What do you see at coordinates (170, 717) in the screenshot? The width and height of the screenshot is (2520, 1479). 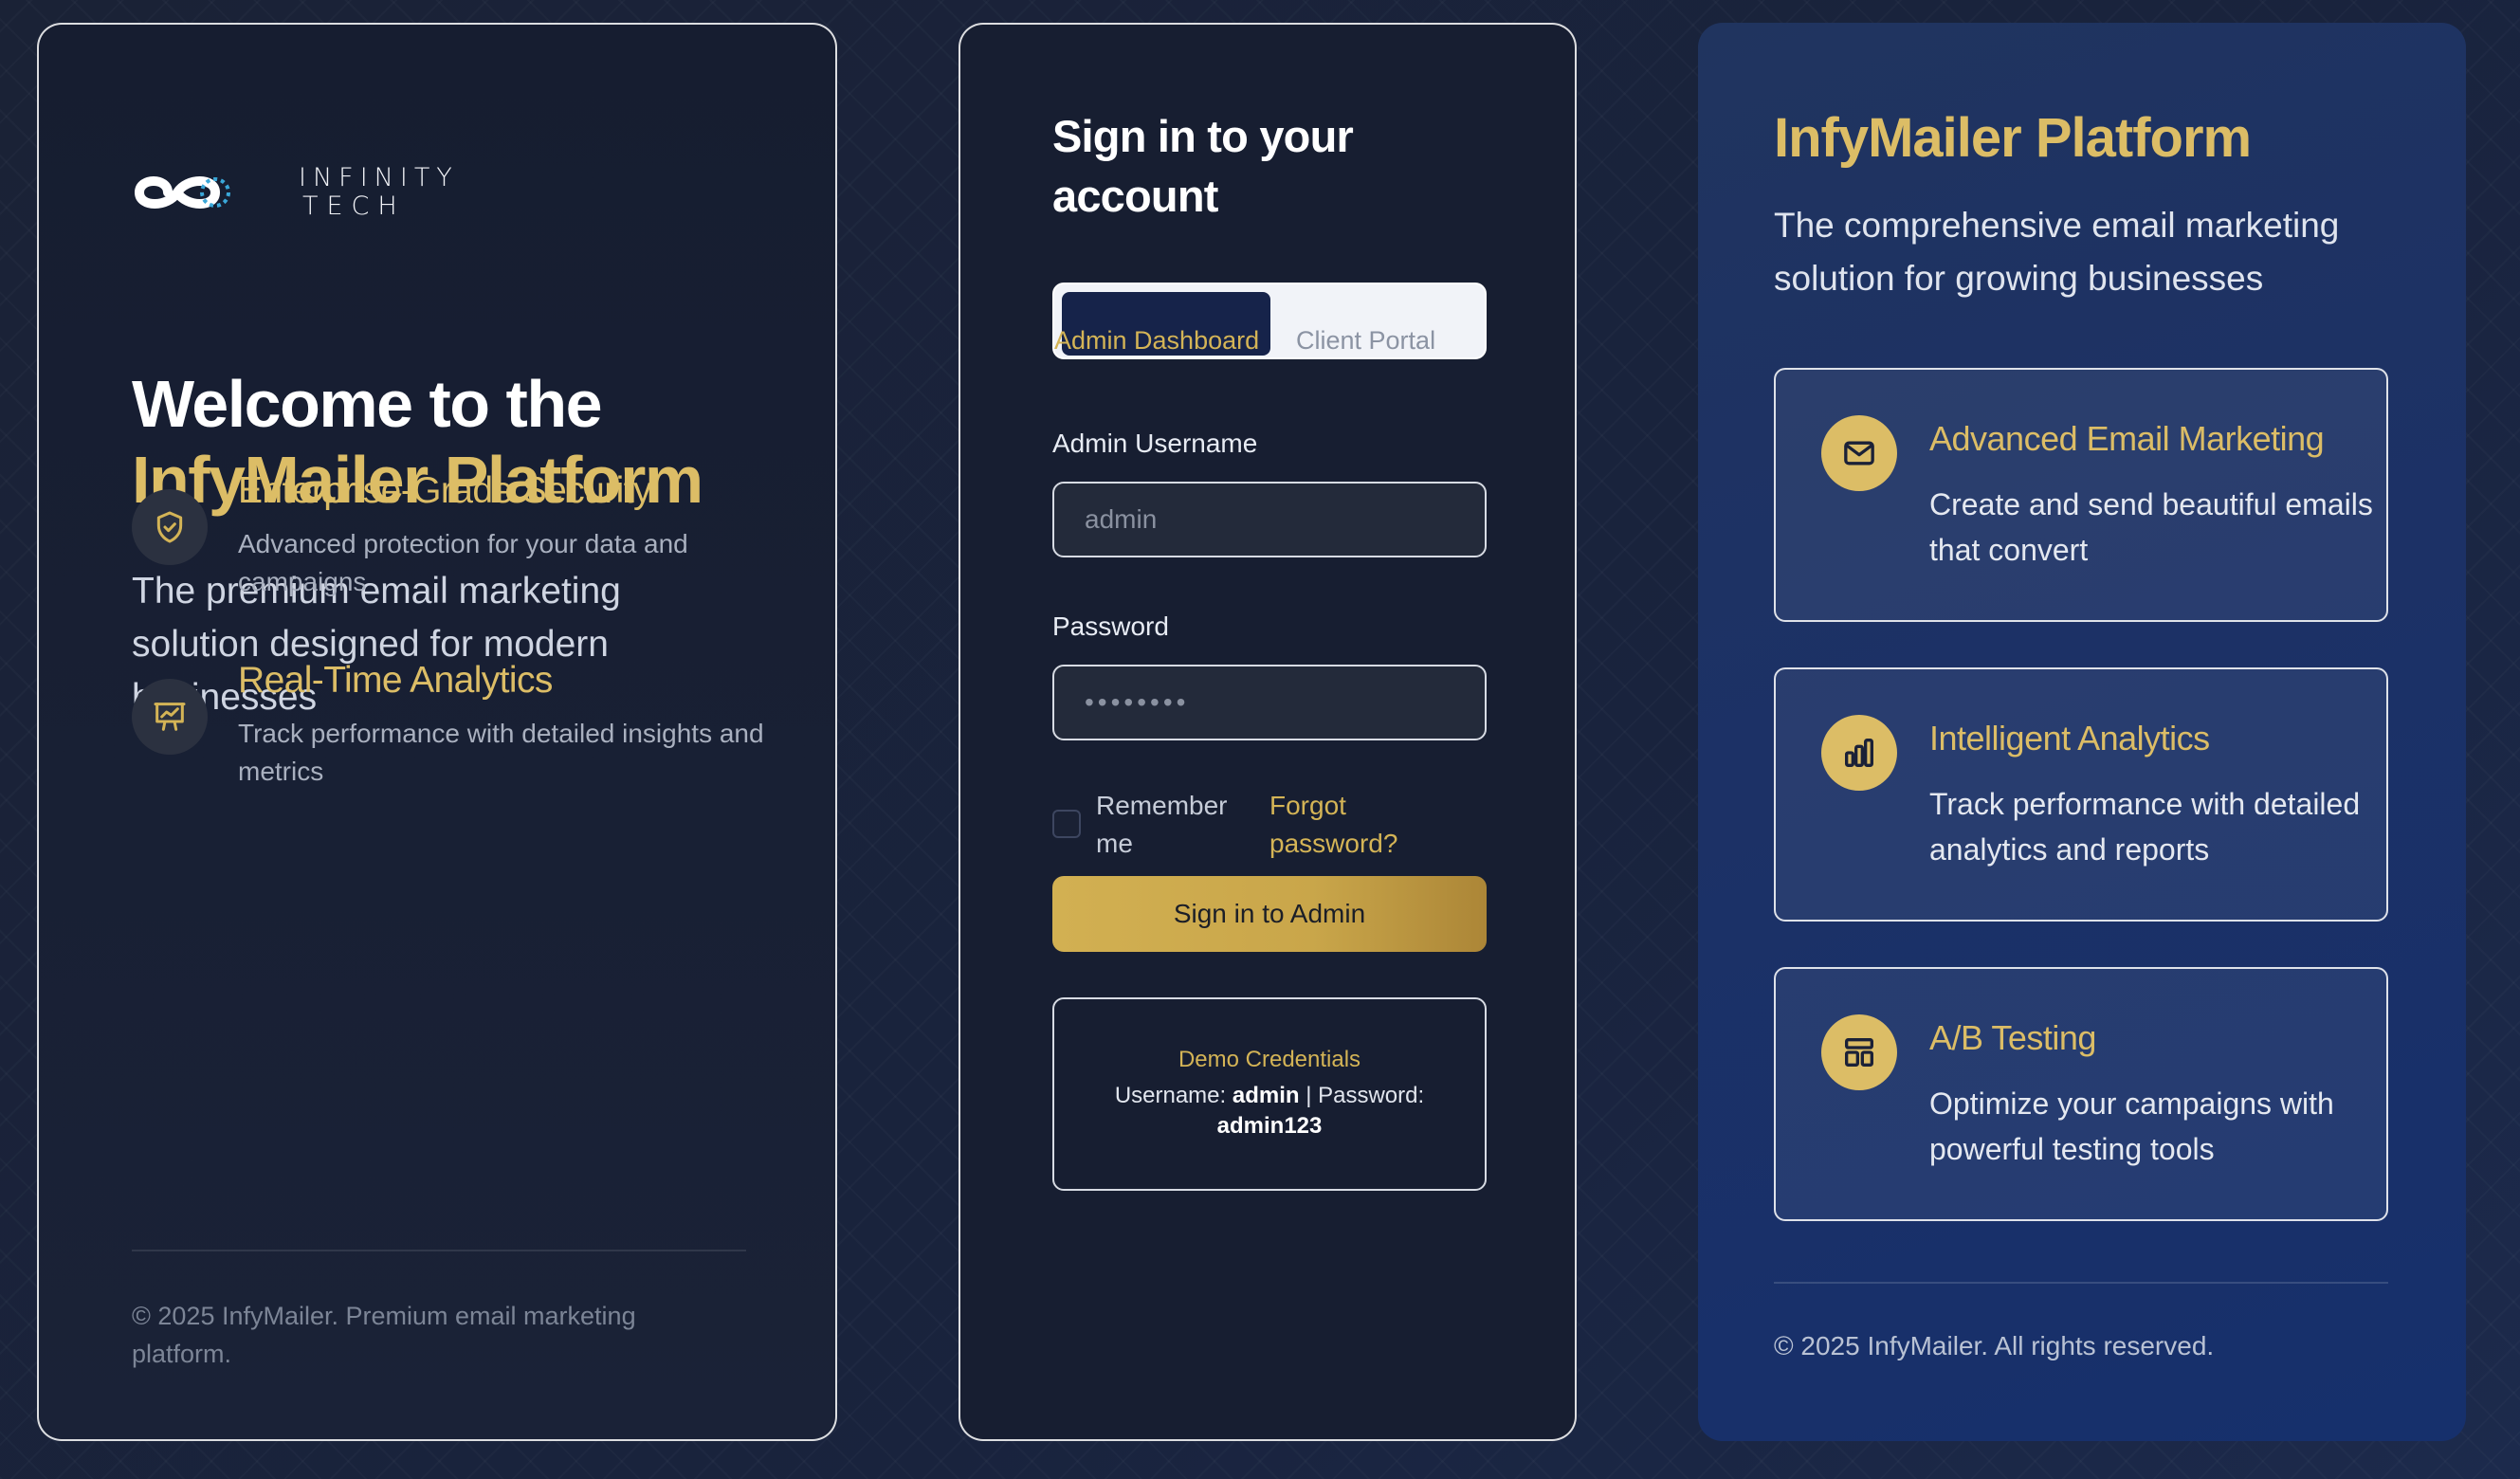 I see `presentation-chart-icon` at bounding box center [170, 717].